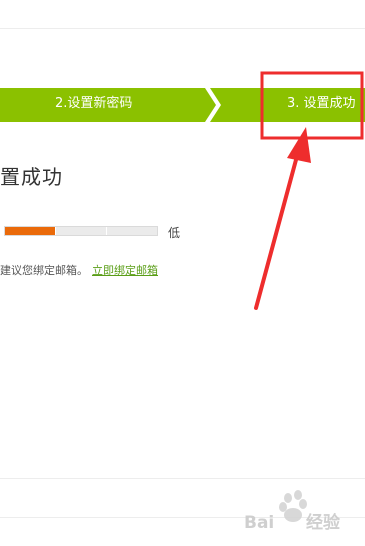 This screenshot has height=546, width=365. Describe the element at coordinates (292, 511) in the screenshot. I see `baidu-watermark-logo: Bai 经验` at that location.